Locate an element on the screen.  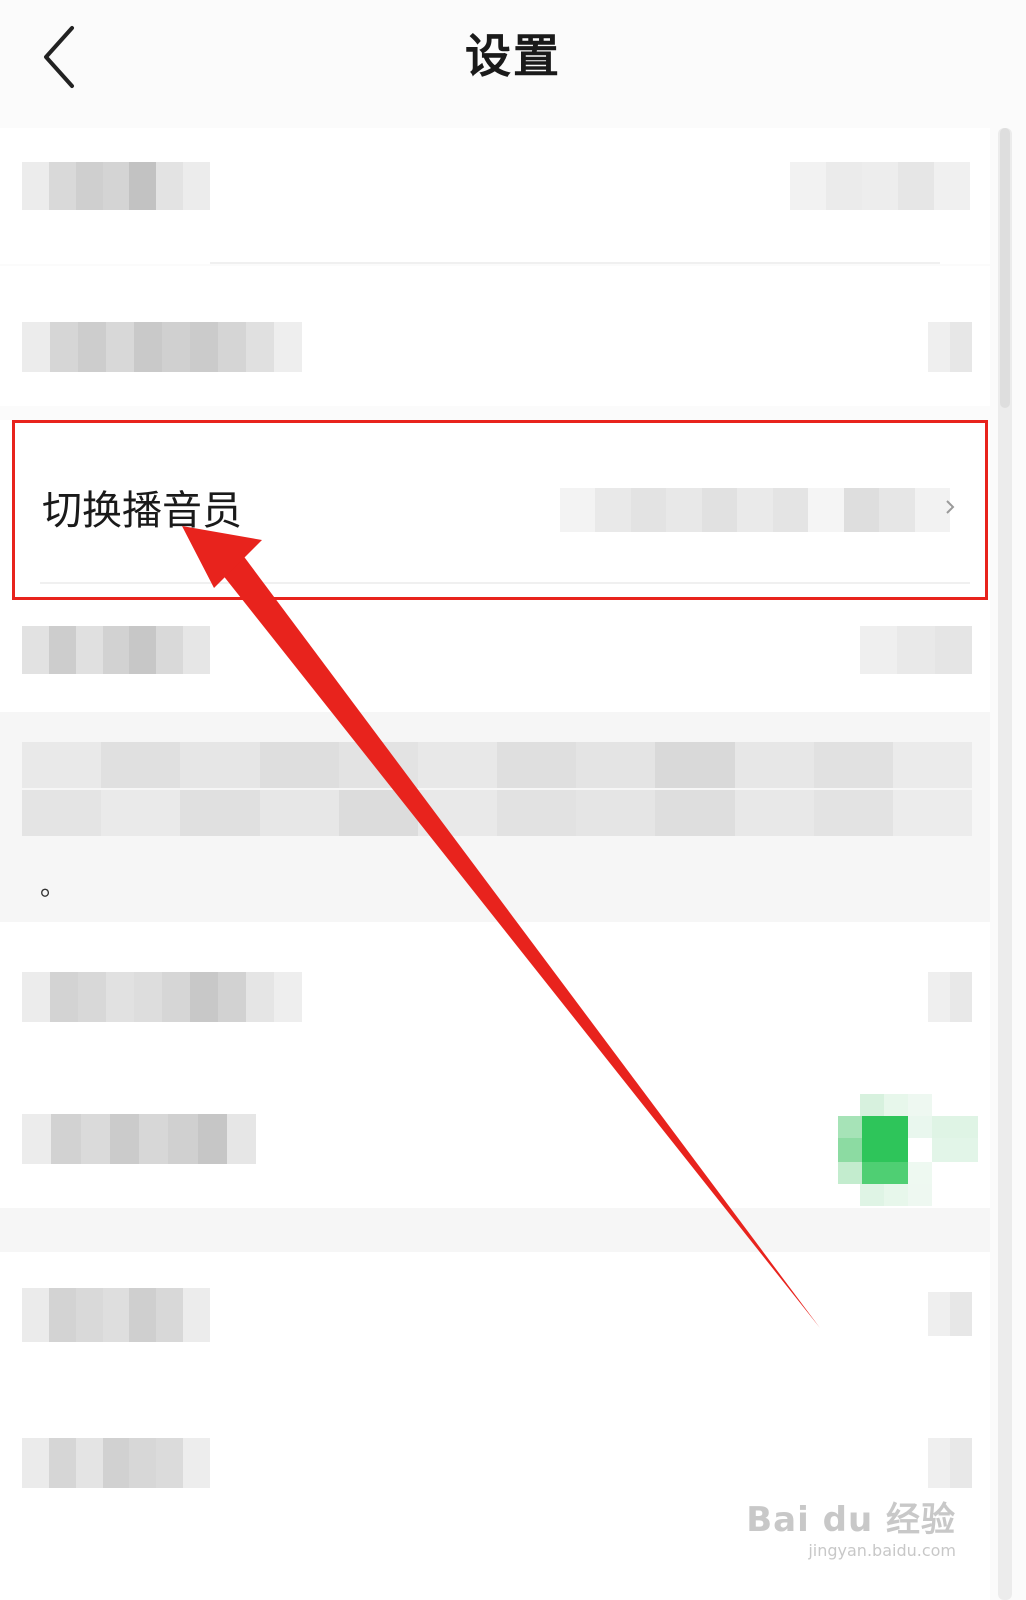
blurred-announcer-value is located at coordinates (755, 510).